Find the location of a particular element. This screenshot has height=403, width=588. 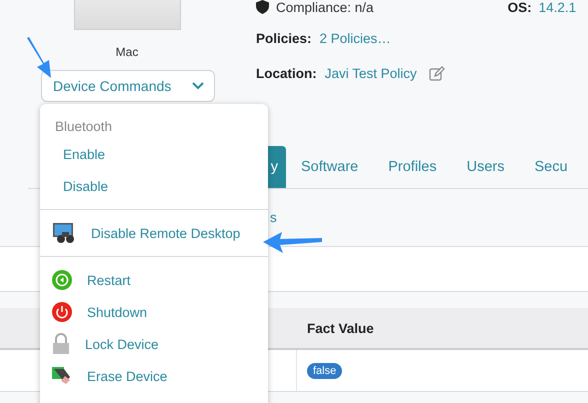

compliance-status: Compliance: n/a is located at coordinates (325, 7).